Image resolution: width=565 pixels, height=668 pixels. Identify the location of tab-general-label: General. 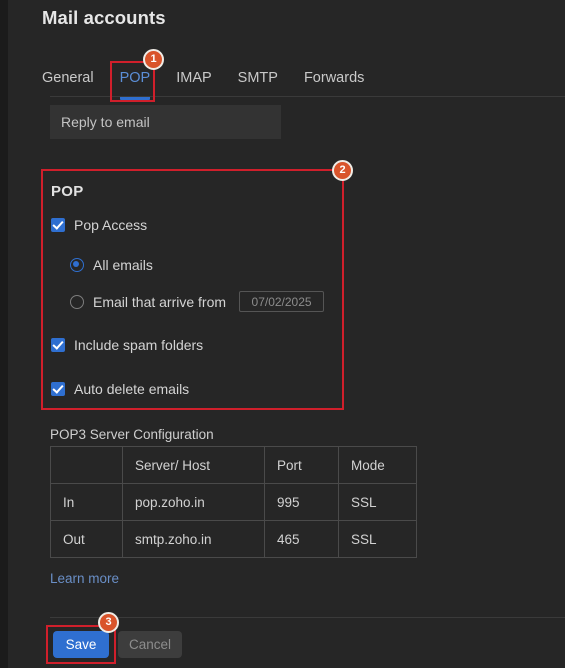
(68, 78).